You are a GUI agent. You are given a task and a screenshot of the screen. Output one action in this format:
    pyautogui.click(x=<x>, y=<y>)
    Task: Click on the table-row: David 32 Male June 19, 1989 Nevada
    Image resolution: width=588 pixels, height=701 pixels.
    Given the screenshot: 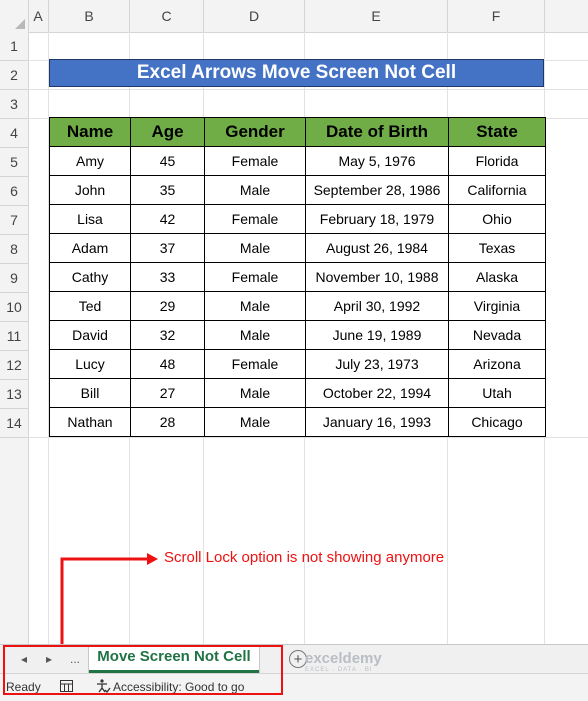 What is the action you would take?
    pyautogui.click(x=297, y=335)
    